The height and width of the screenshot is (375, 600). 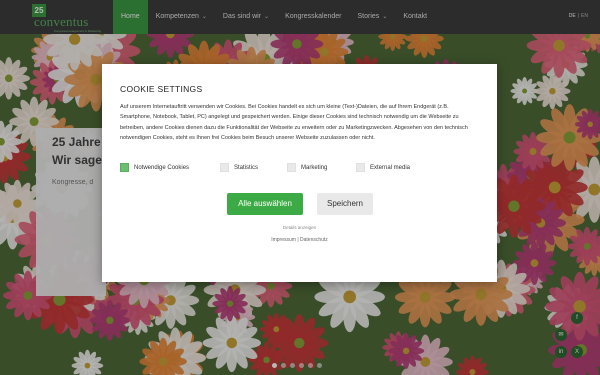 What do you see at coordinates (314, 240) in the screenshot?
I see `datenschutz-link: Datenschutz` at bounding box center [314, 240].